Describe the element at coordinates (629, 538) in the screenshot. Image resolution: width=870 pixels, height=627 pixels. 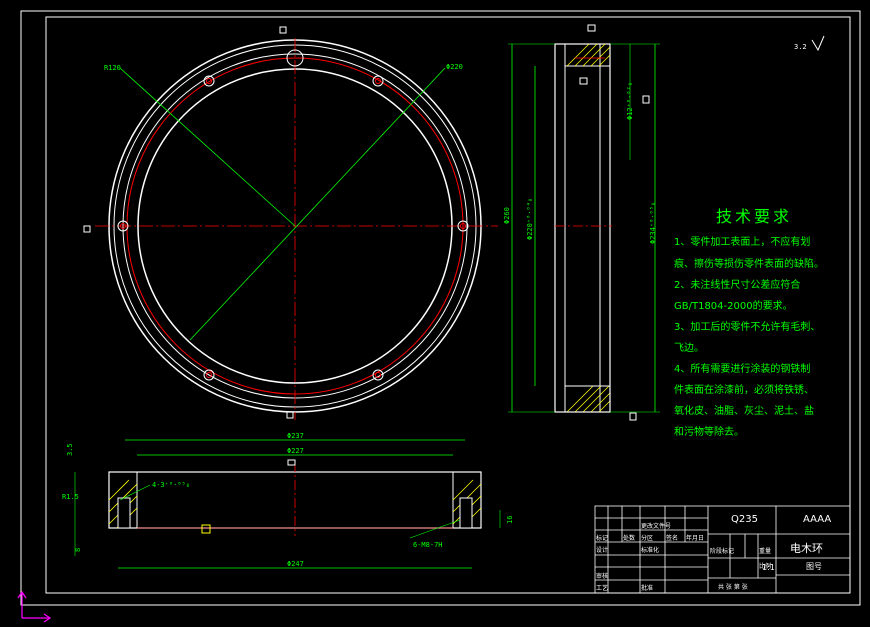
I see `row-label: 处数` at that location.